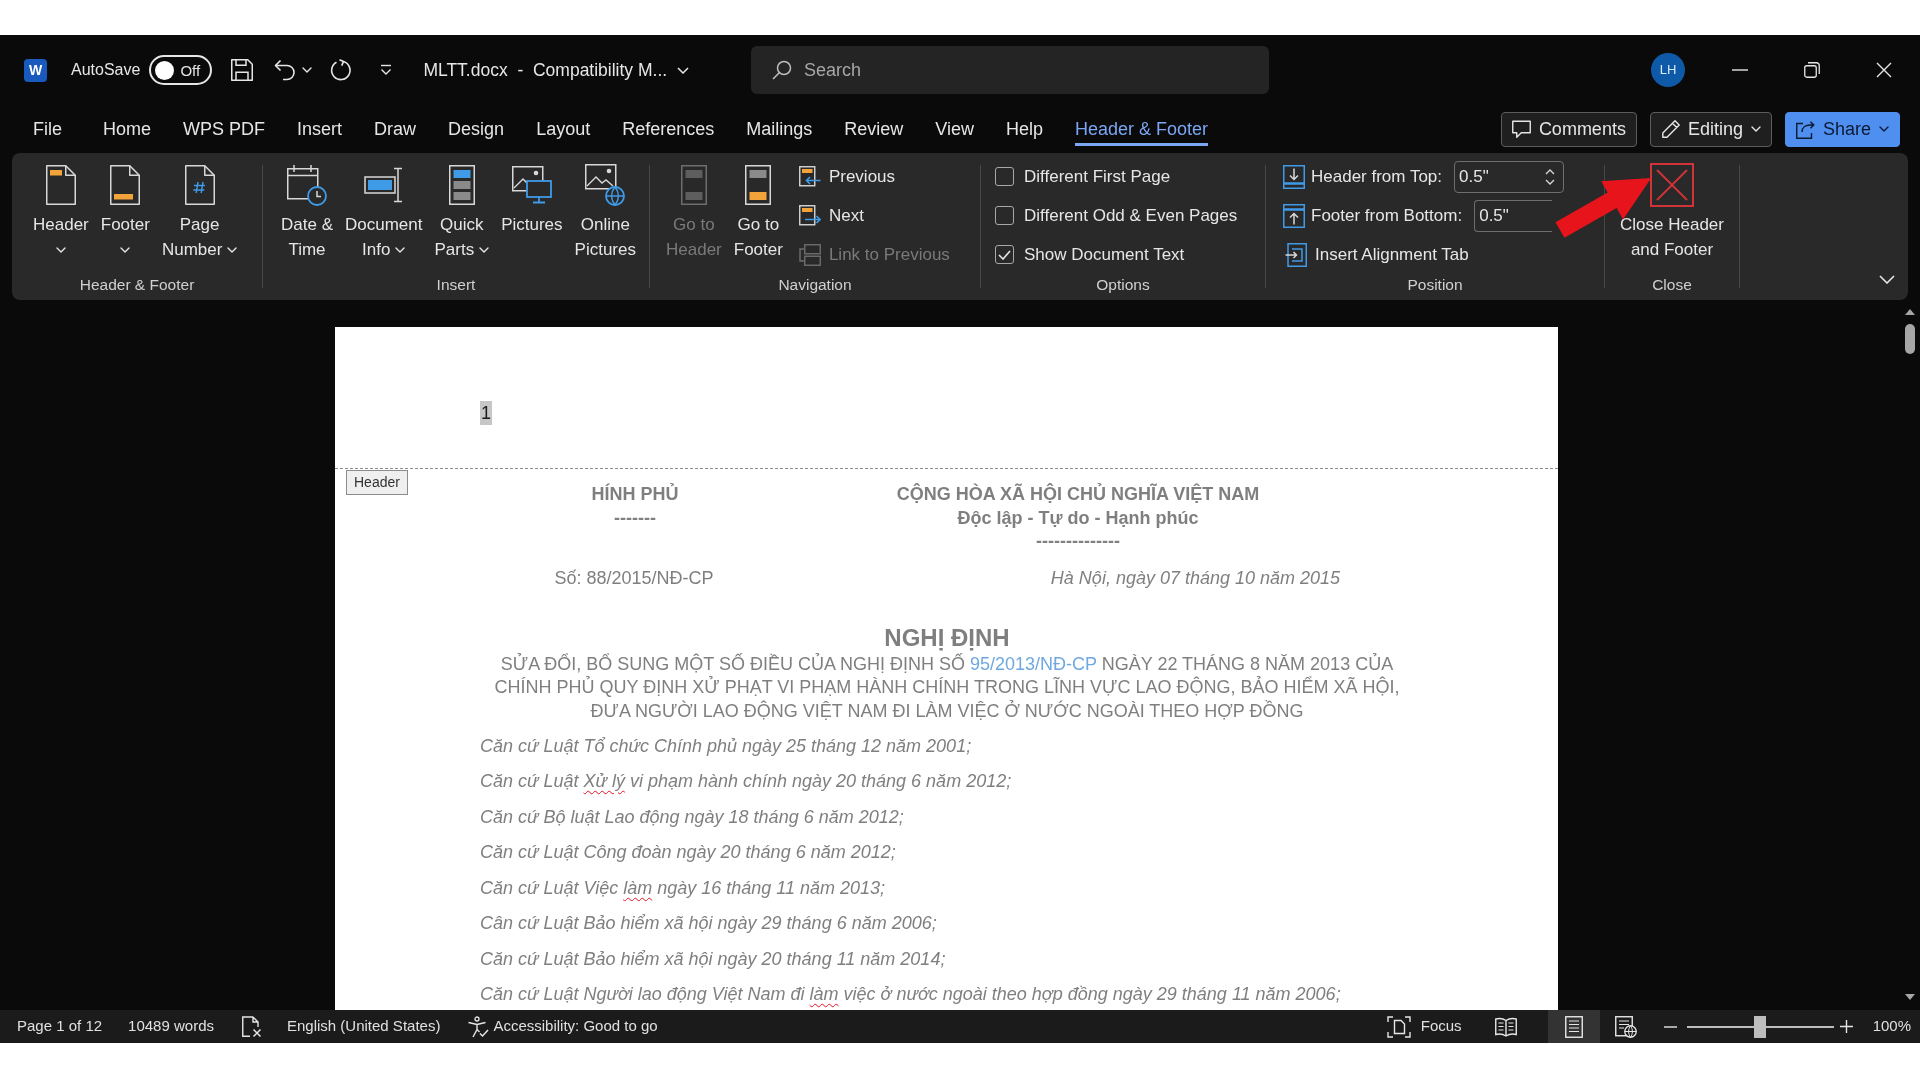  What do you see at coordinates (341, 70) in the screenshot?
I see `redo-icon` at bounding box center [341, 70].